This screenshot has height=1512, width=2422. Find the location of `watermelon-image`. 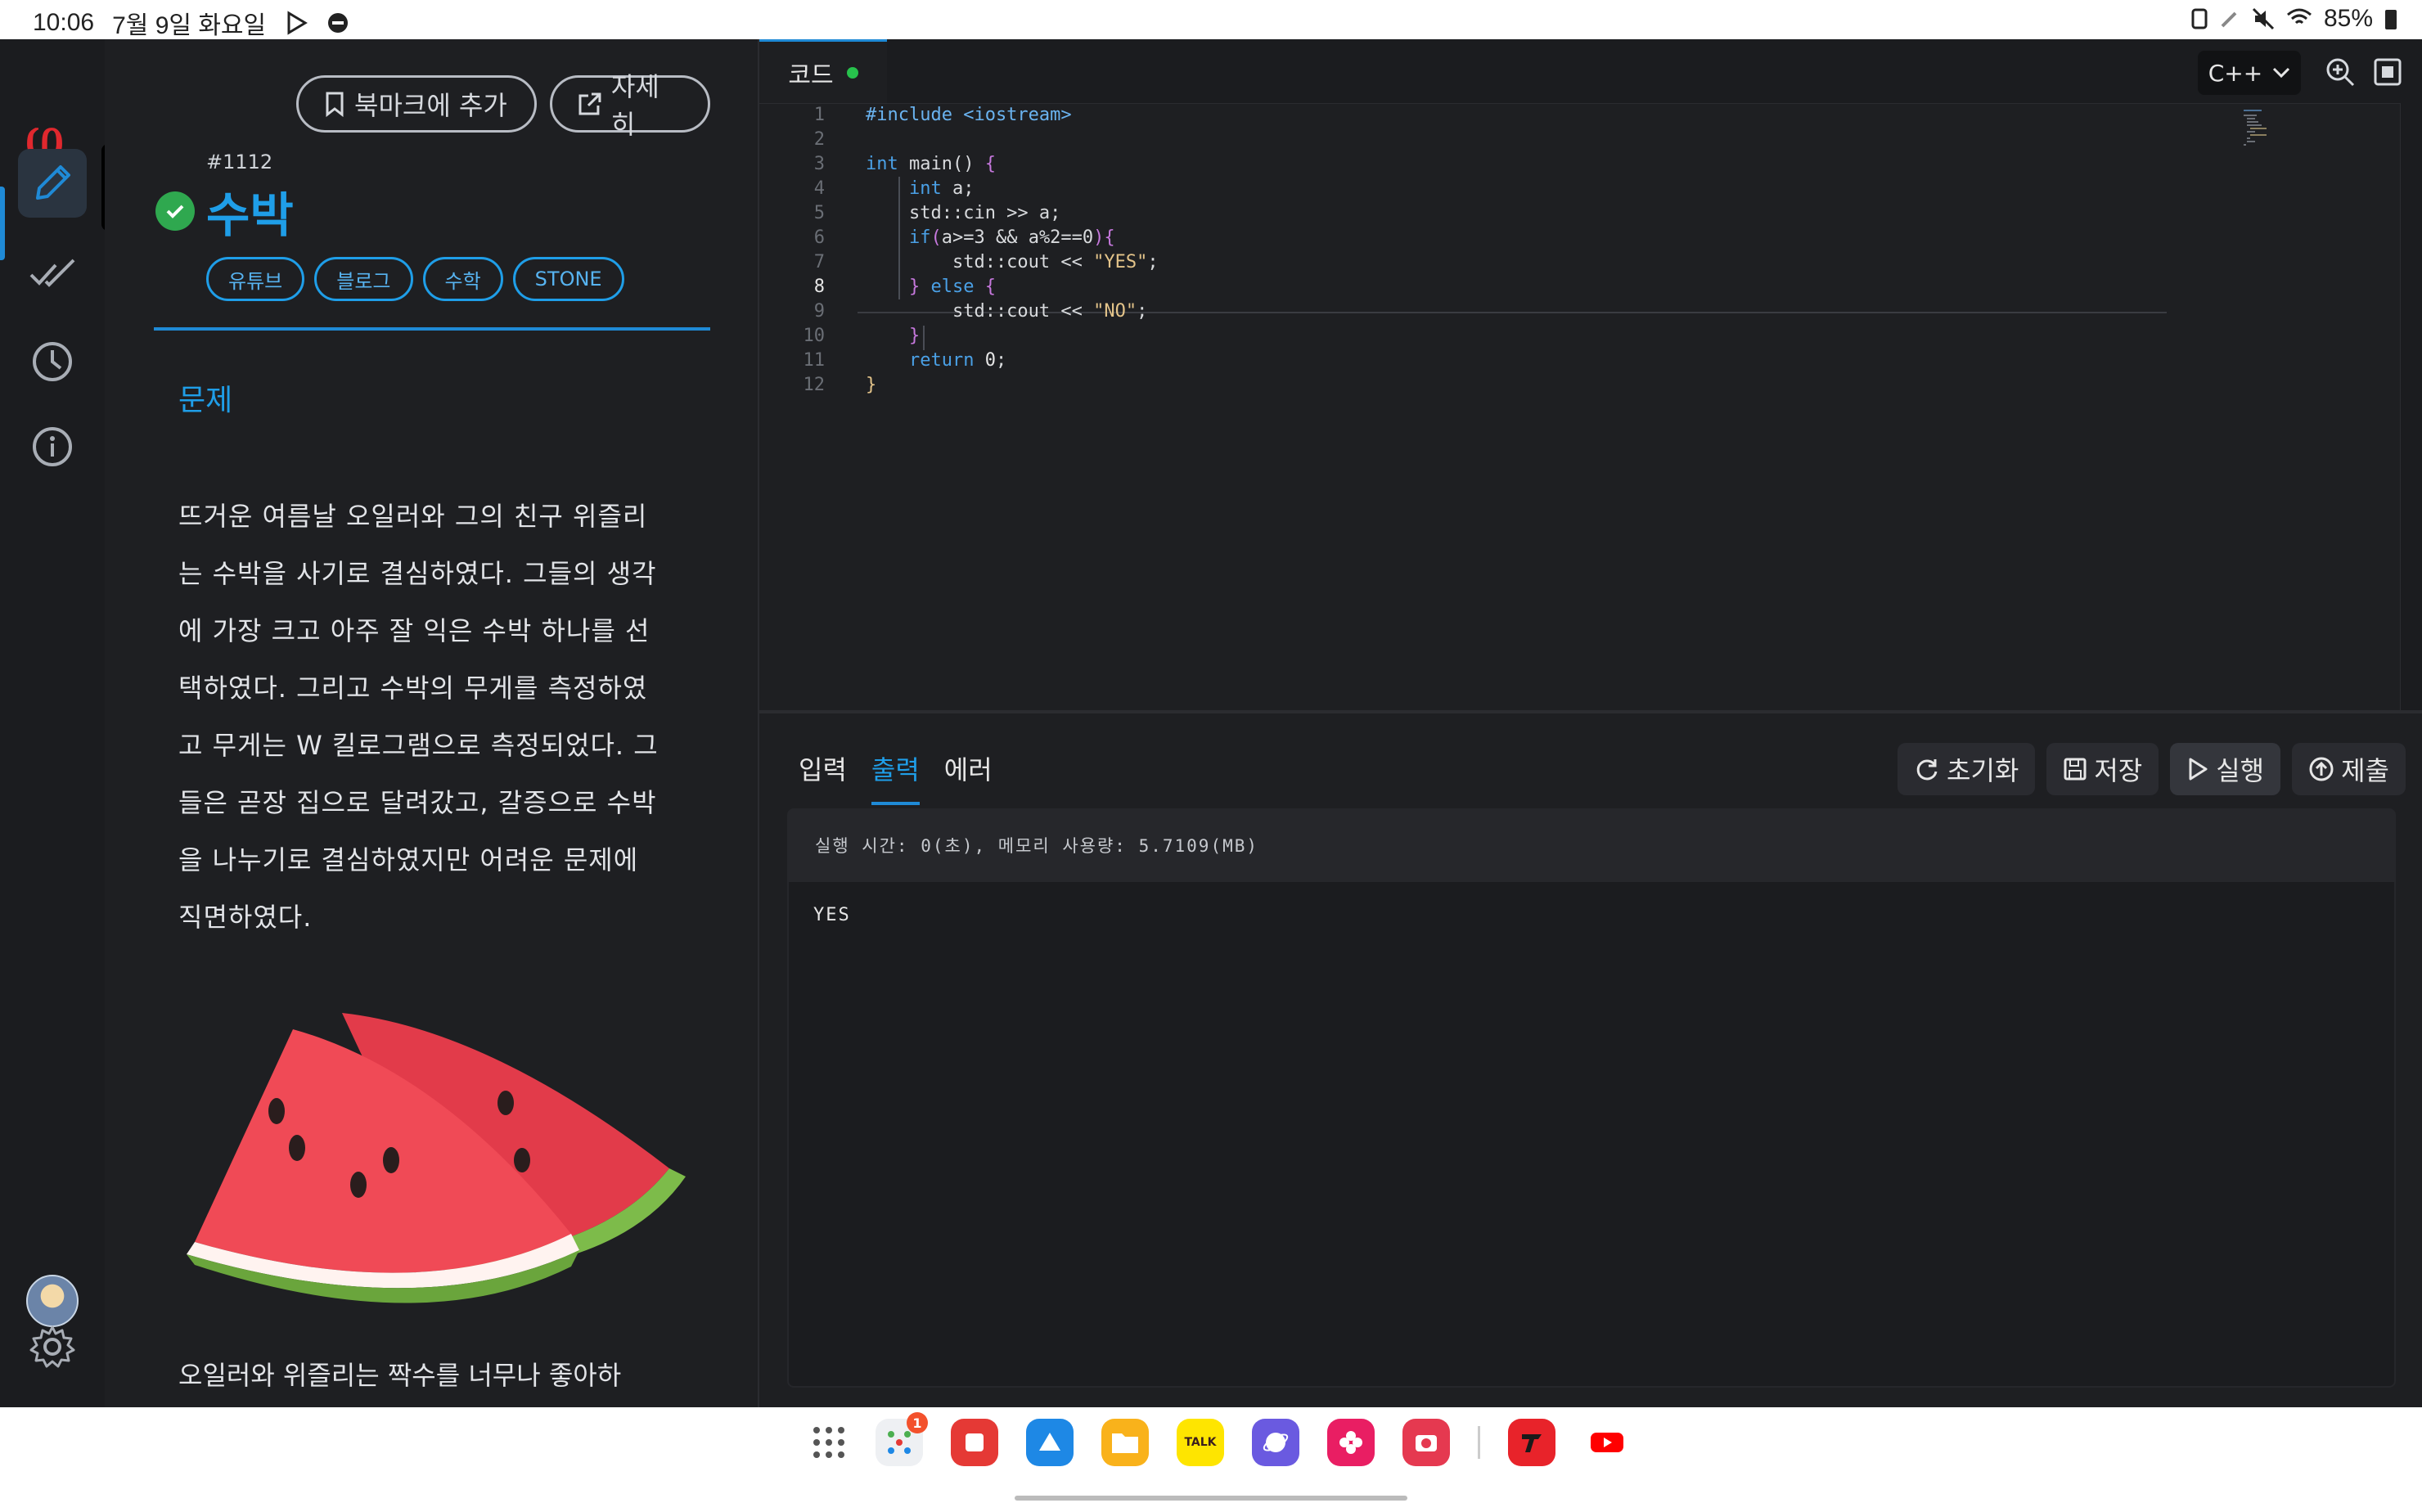

watermelon-image is located at coordinates (436, 1158).